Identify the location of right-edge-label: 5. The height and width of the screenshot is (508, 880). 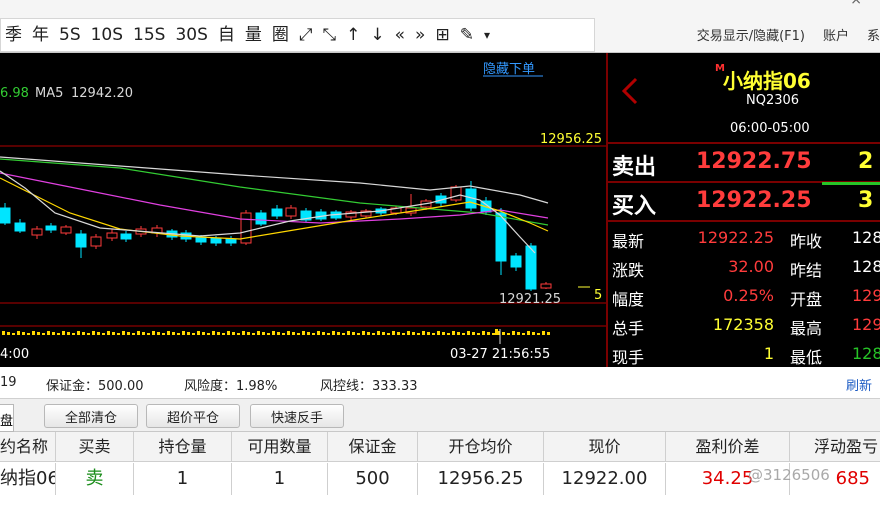
(598, 295).